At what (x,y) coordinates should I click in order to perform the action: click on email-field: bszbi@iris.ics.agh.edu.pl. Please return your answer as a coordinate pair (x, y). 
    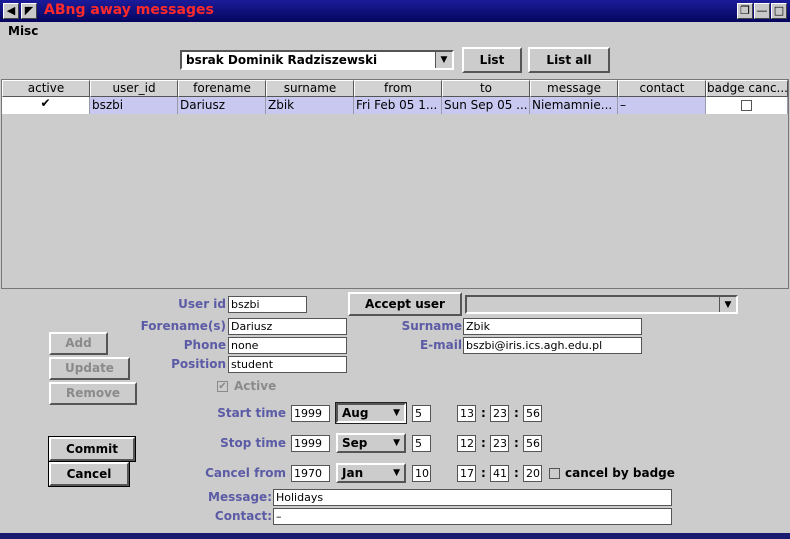
    Looking at the image, I should click on (552, 345).